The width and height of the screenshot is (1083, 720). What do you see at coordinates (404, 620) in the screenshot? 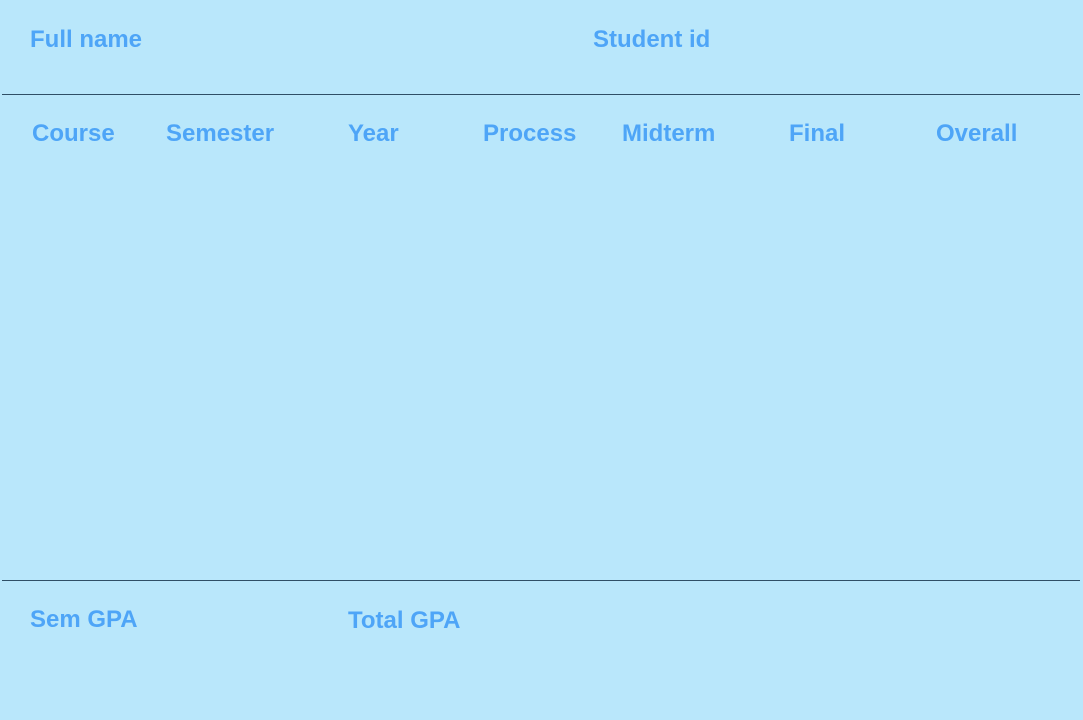
I see `total-gpa-label: Total GPA` at bounding box center [404, 620].